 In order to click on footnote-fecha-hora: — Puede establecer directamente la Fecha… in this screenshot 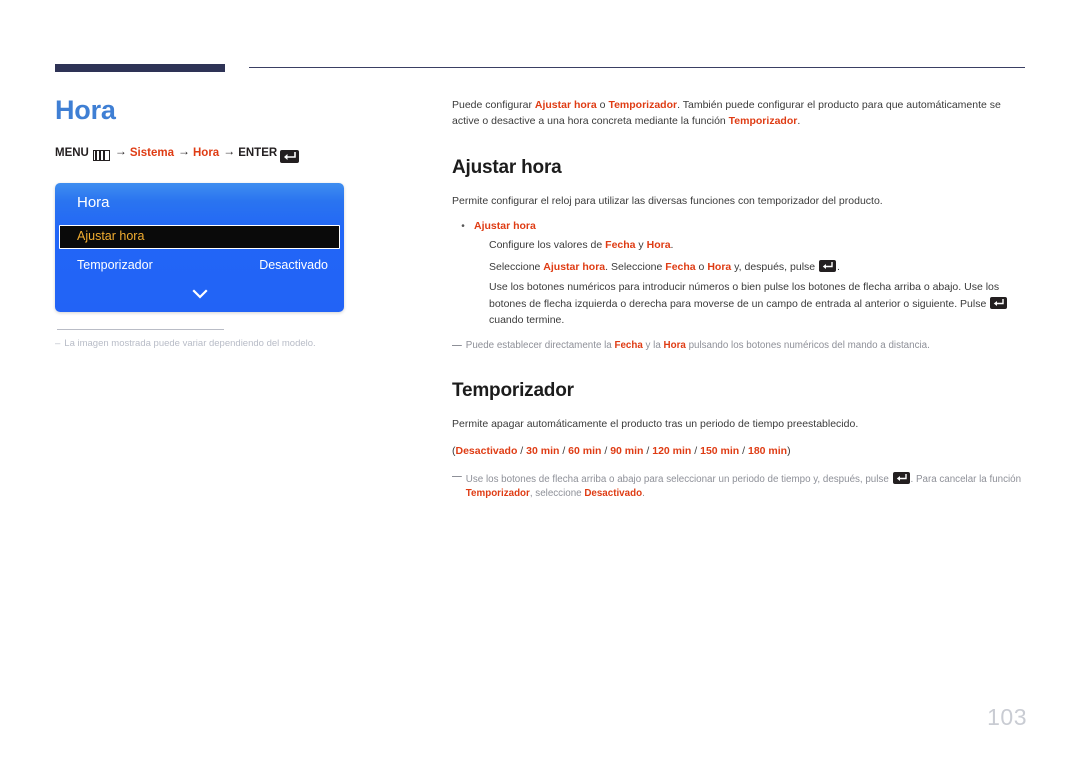, I will do `click(739, 346)`.